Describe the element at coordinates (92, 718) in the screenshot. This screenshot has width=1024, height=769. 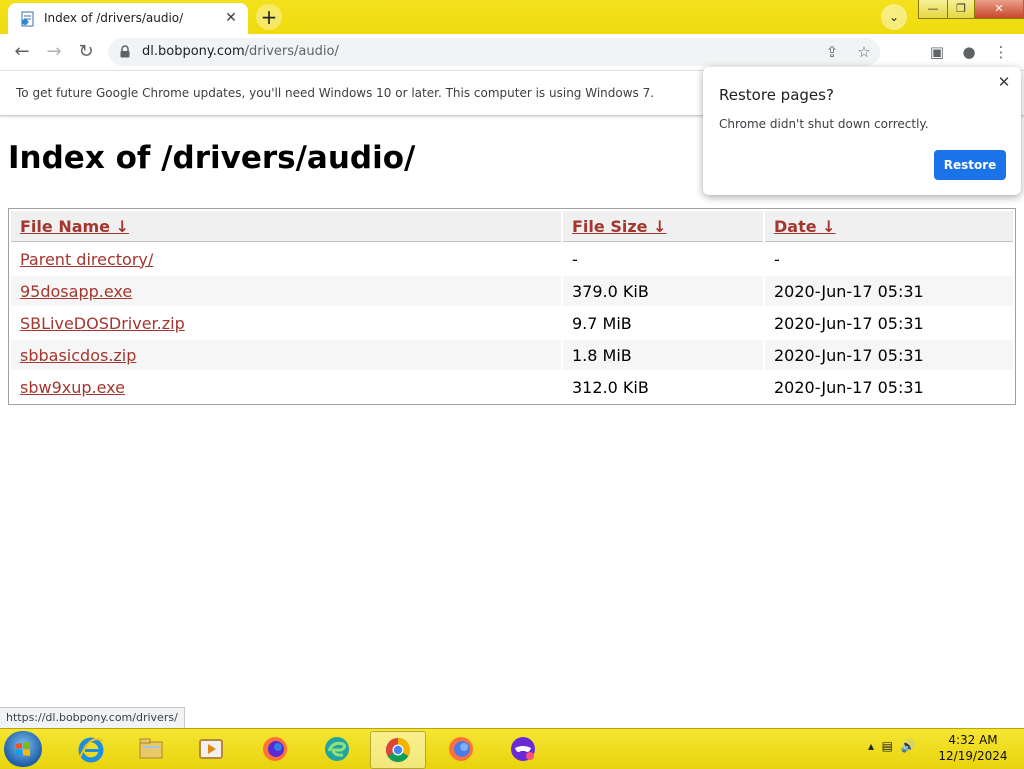
I see `link-status-bubble: https://dl.bobpony.com/drivers/` at that location.